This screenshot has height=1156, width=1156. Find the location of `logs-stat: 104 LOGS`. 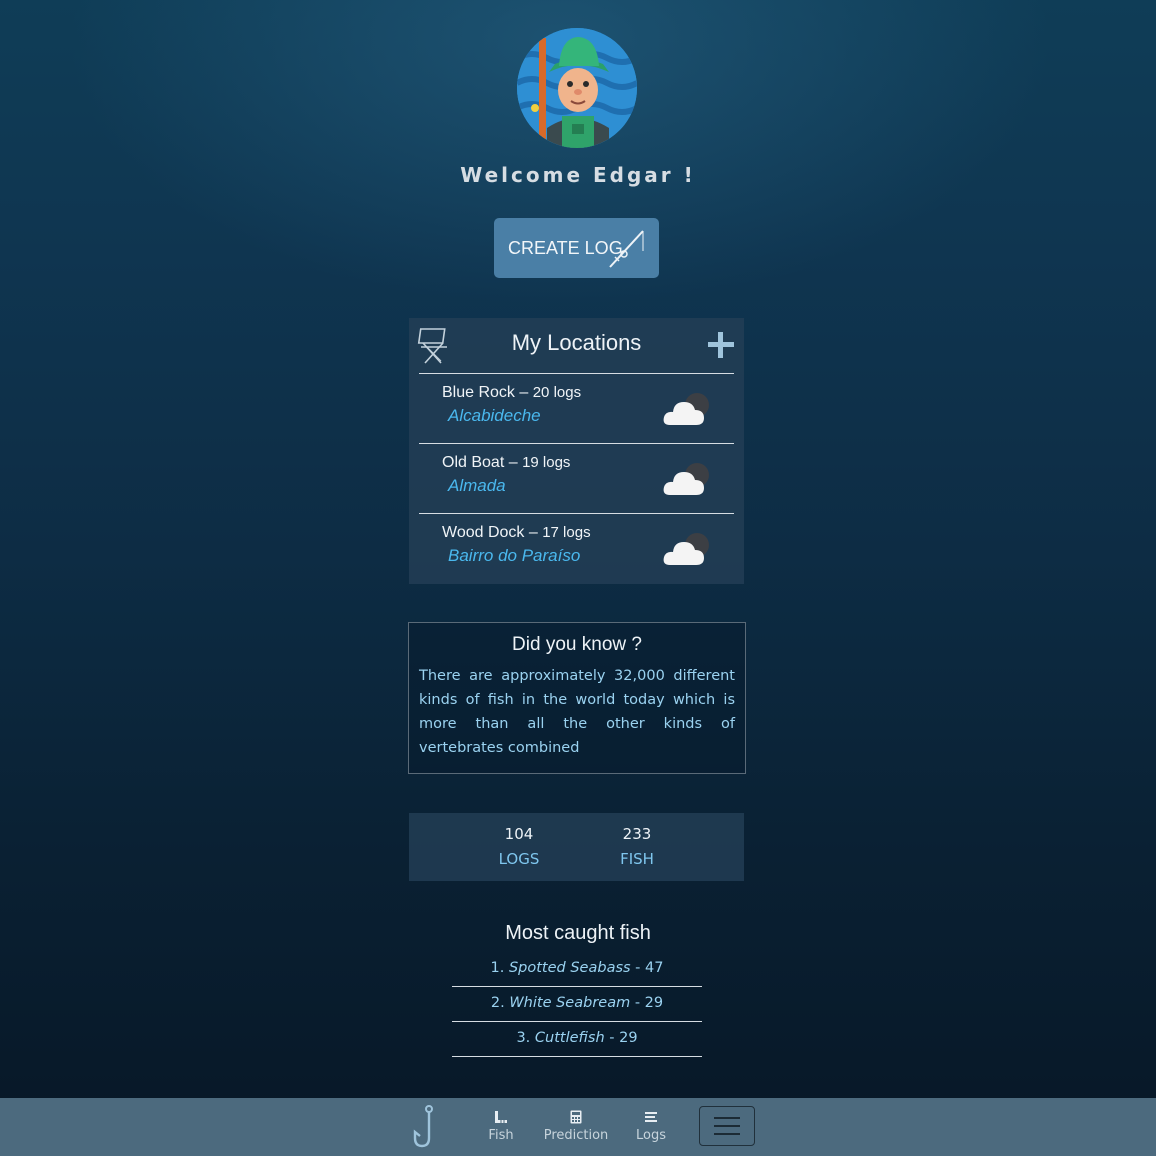

logs-stat: 104 LOGS is located at coordinates (519, 846).